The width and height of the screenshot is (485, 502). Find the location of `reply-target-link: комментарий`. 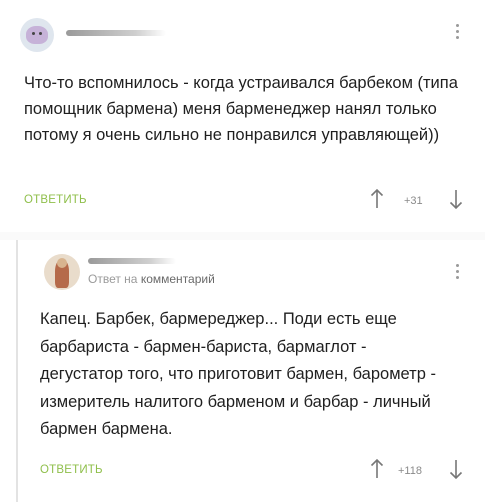

reply-target-link: комментарий is located at coordinates (178, 279).